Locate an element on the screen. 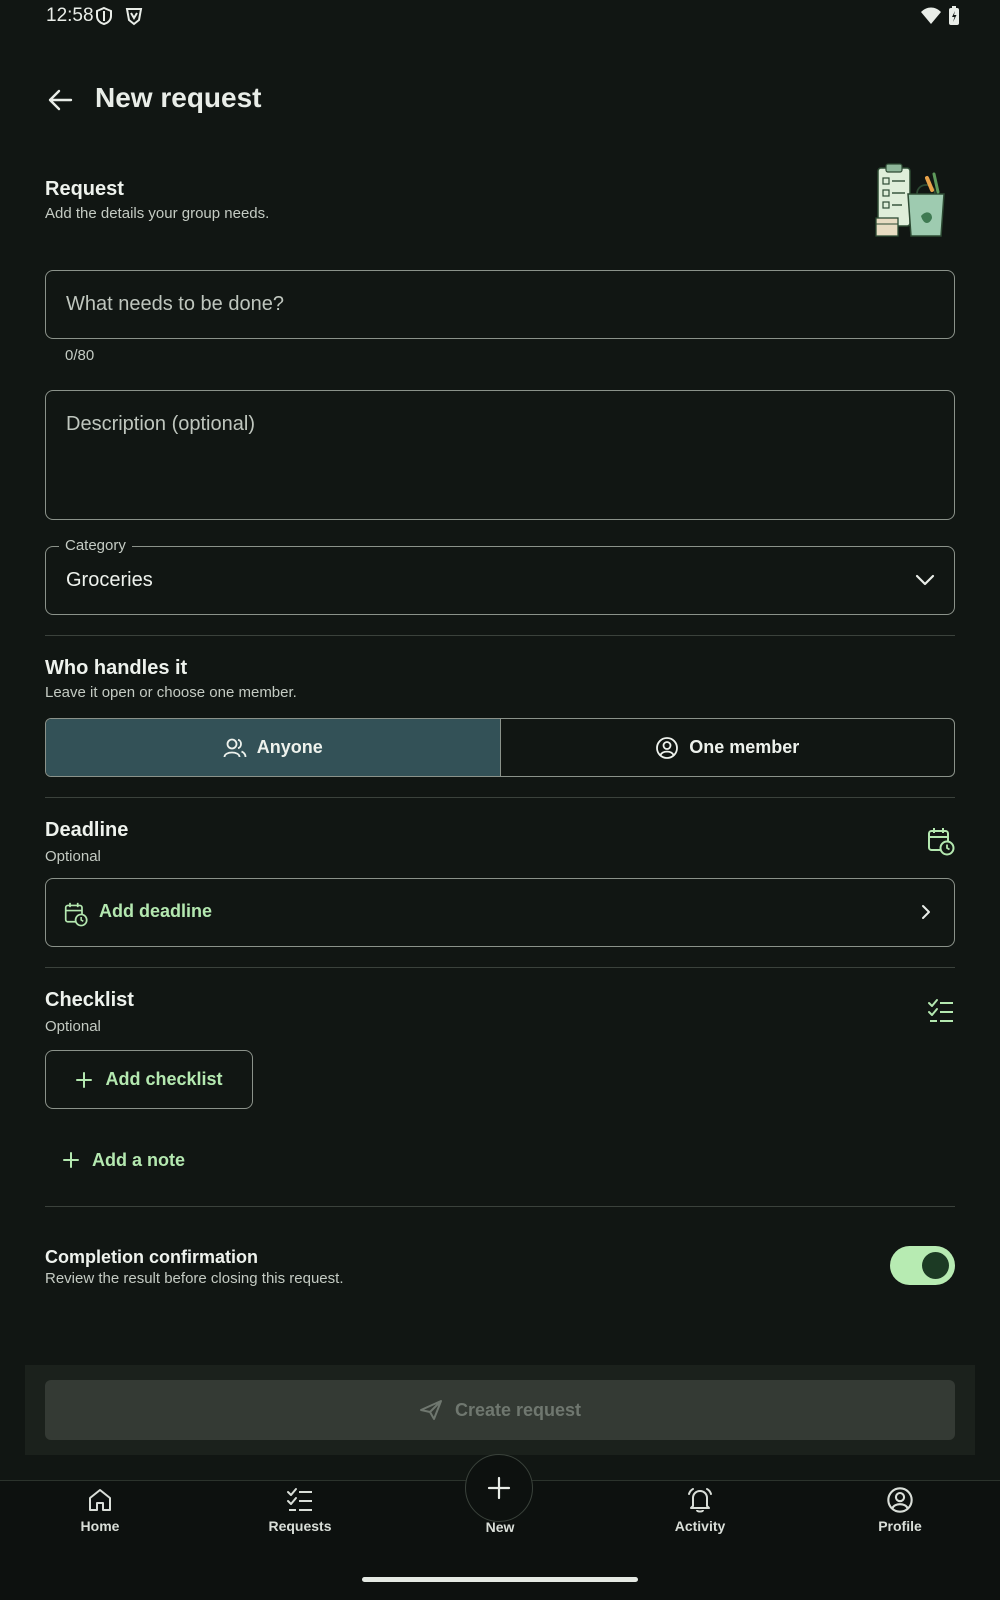 This screenshot has width=1000, height=1600. nav-activity: Activity is located at coordinates (700, 1516).